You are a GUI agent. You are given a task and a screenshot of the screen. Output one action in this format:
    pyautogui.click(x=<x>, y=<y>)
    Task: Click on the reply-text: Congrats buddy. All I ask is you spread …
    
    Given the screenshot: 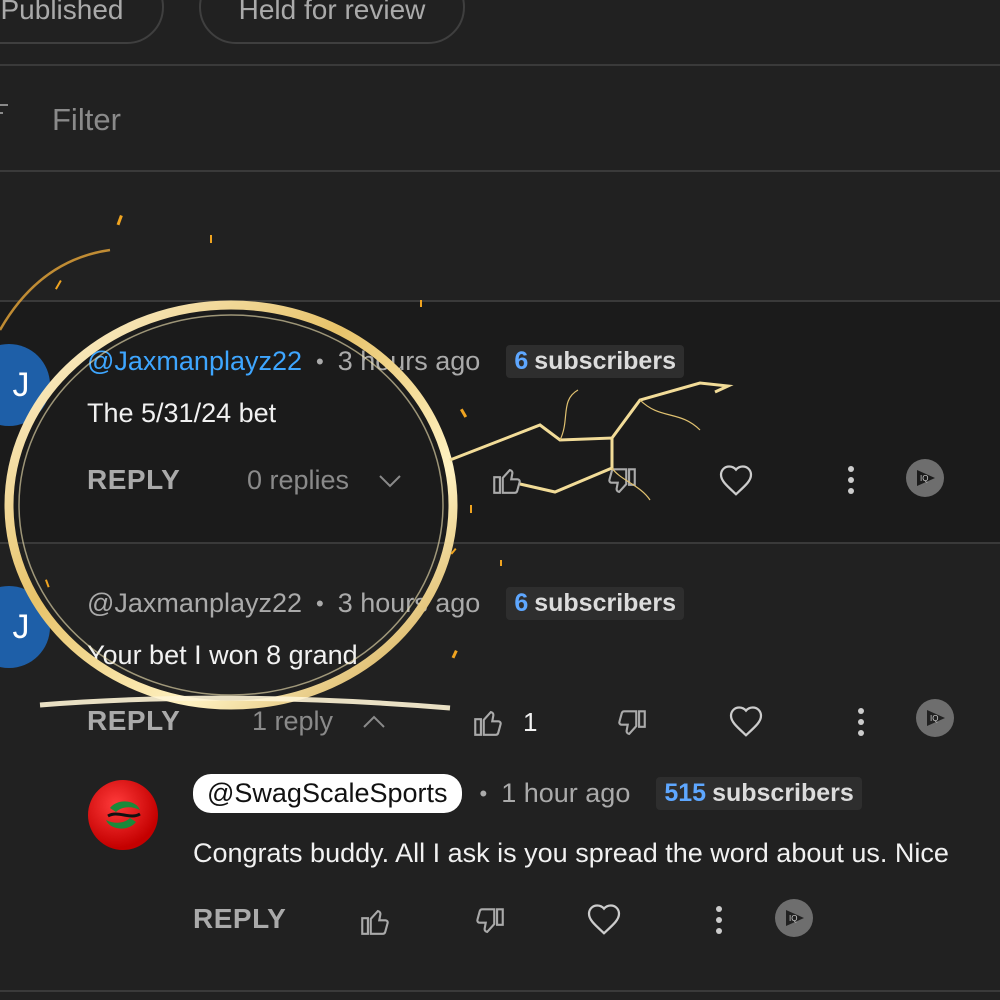 What is the action you would take?
    pyautogui.click(x=571, y=853)
    